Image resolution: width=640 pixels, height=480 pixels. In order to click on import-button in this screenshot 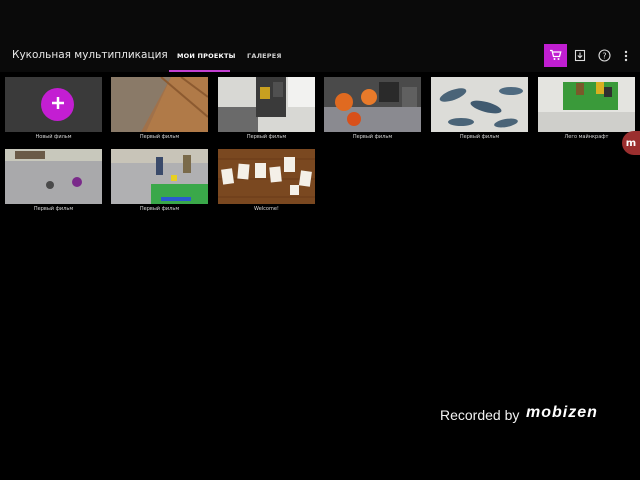, I will do `click(580, 56)`.